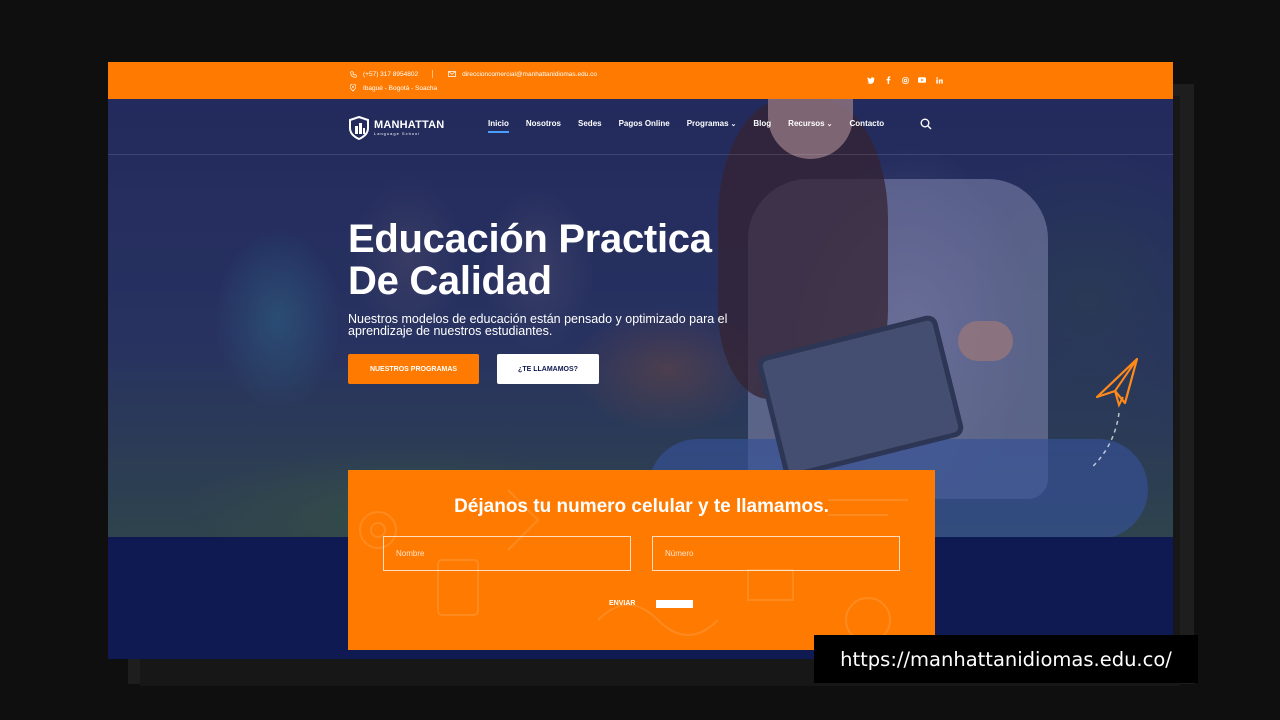 This screenshot has height=720, width=1280. I want to click on nav-item-contacto: Contacto, so click(867, 123).